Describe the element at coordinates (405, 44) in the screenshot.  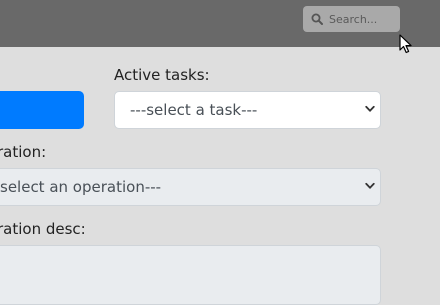
I see `mouse-pointer-icon` at that location.